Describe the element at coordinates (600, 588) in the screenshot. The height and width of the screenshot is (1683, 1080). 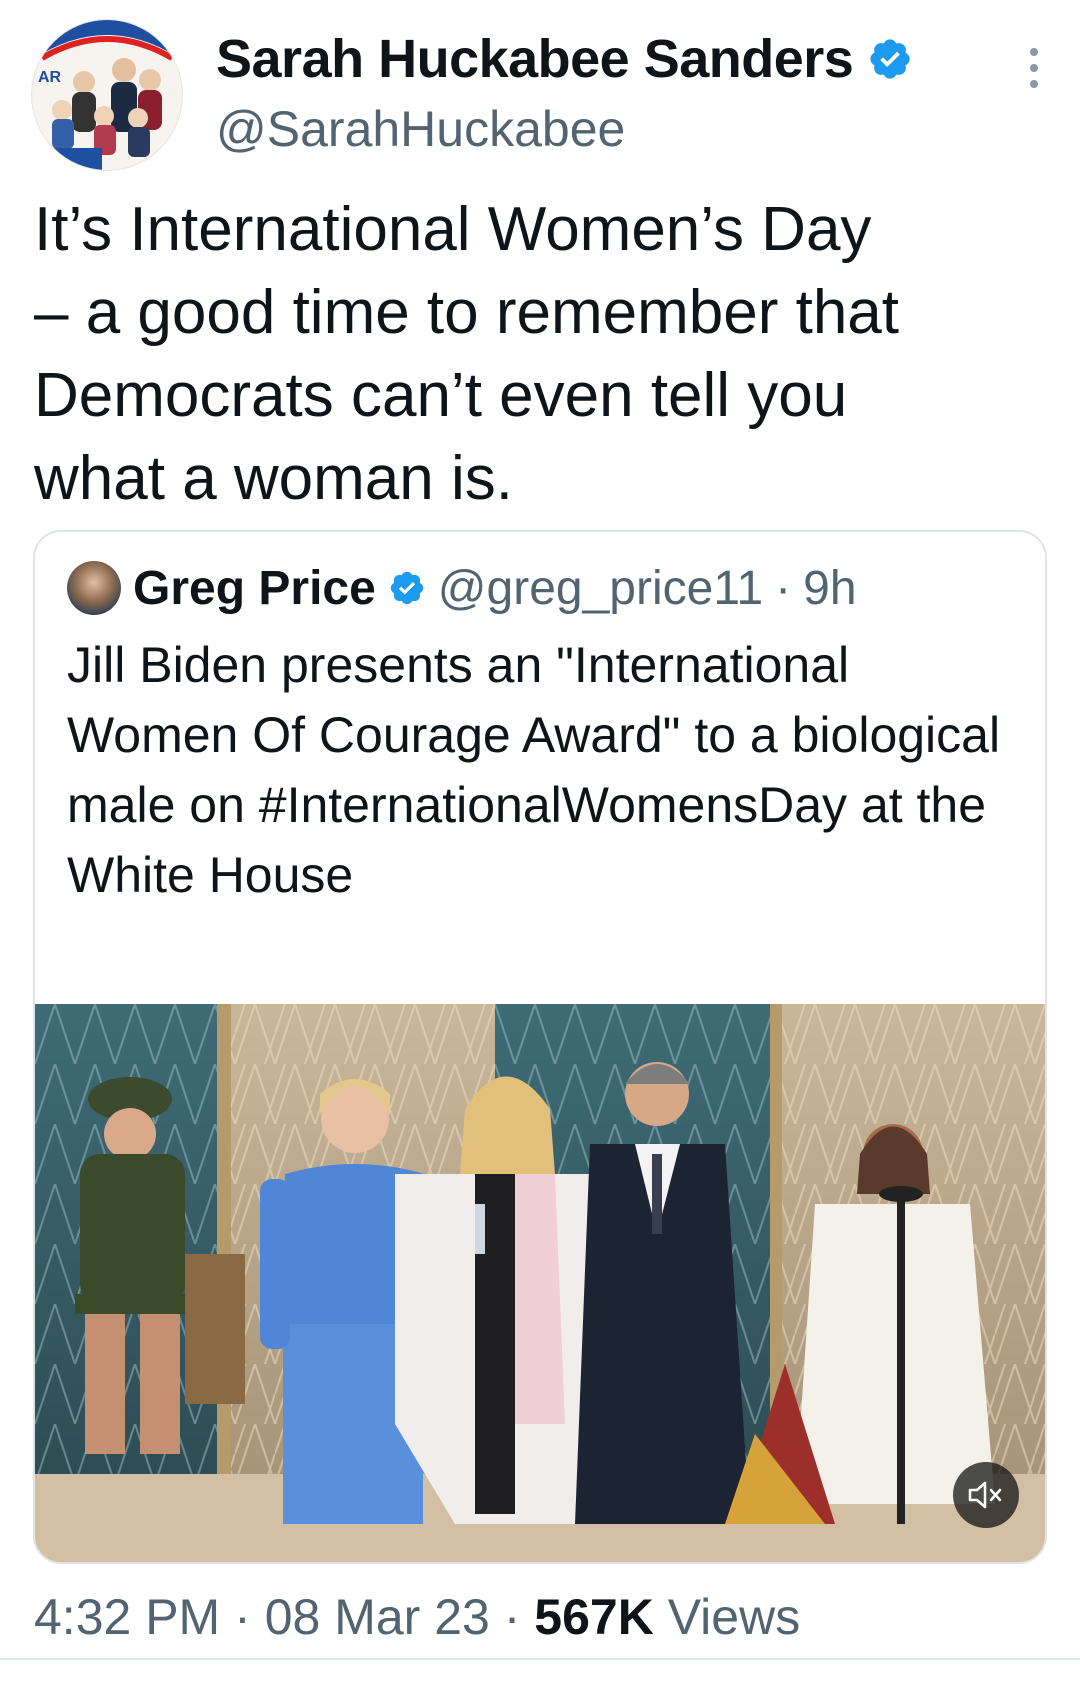
I see `quoted-author-handle: @greg_price11` at that location.